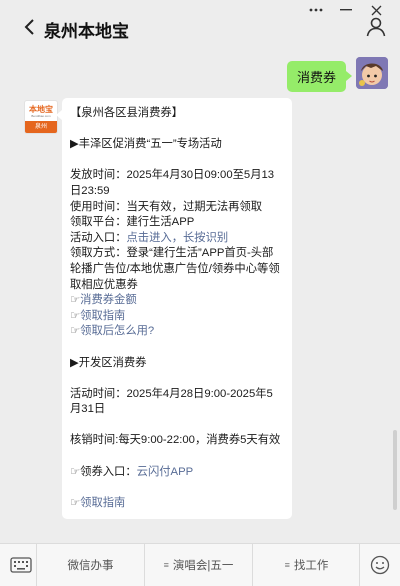  I want to click on menu-item-label: 找工作, so click(311, 566).